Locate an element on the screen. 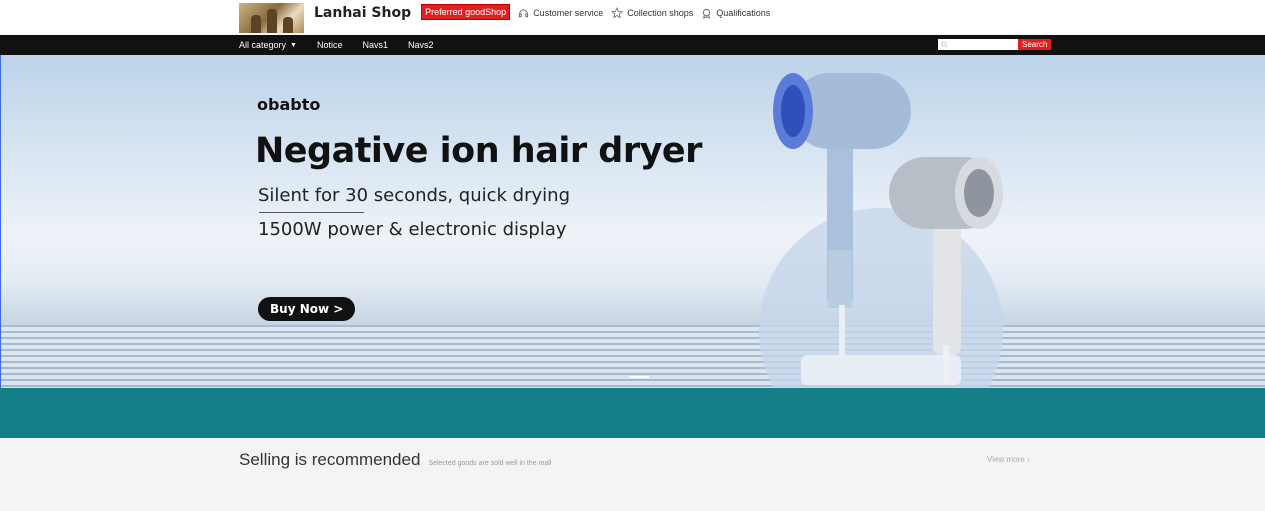 This screenshot has height=511, width=1265. shop-name: Lanhai Shop is located at coordinates (362, 13).